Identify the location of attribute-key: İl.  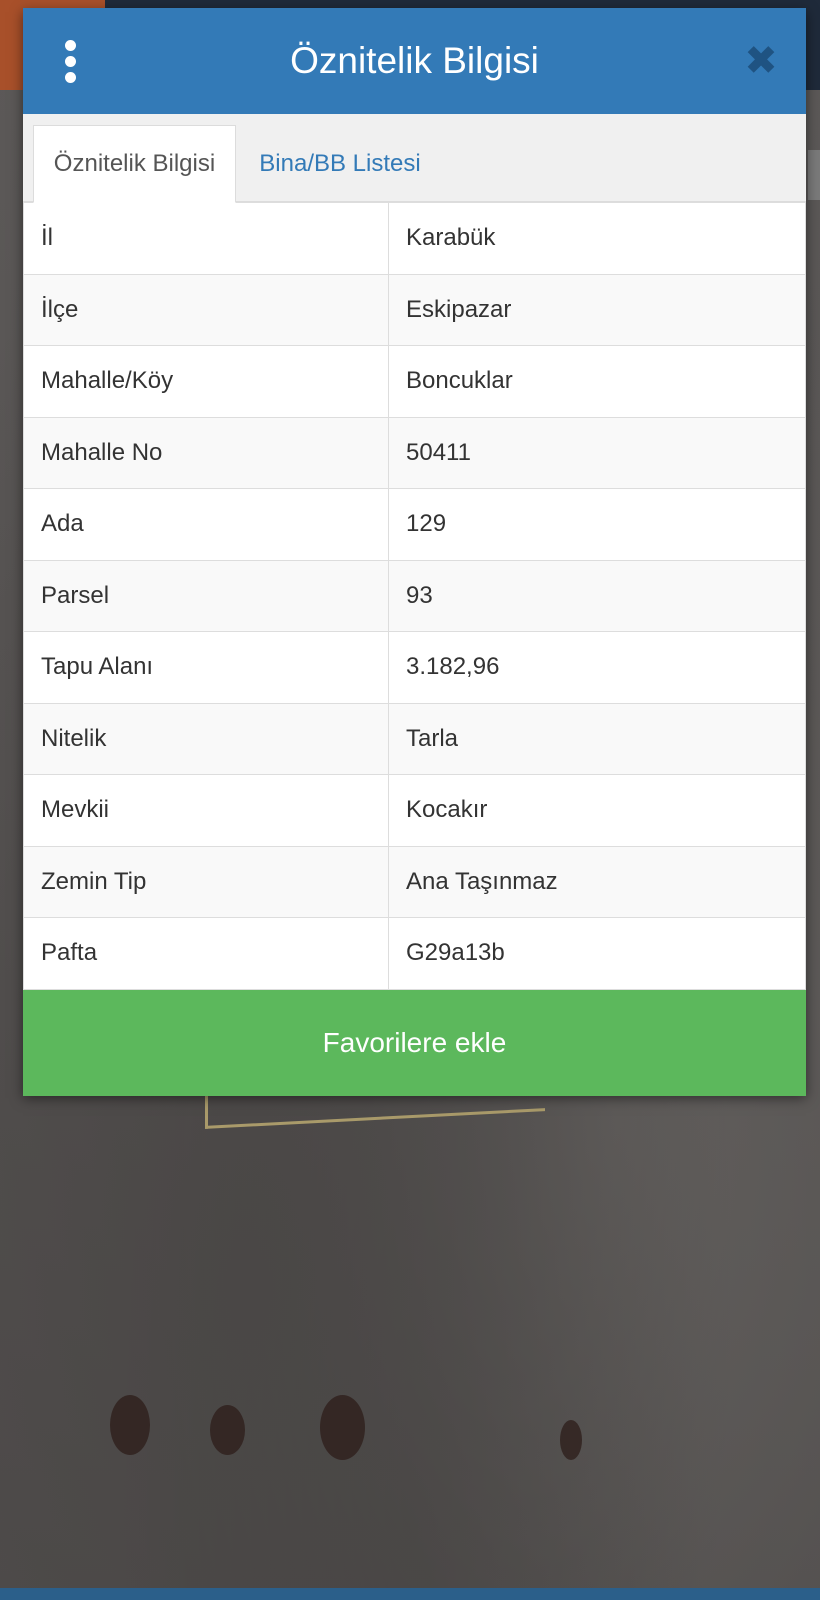
(206, 238).